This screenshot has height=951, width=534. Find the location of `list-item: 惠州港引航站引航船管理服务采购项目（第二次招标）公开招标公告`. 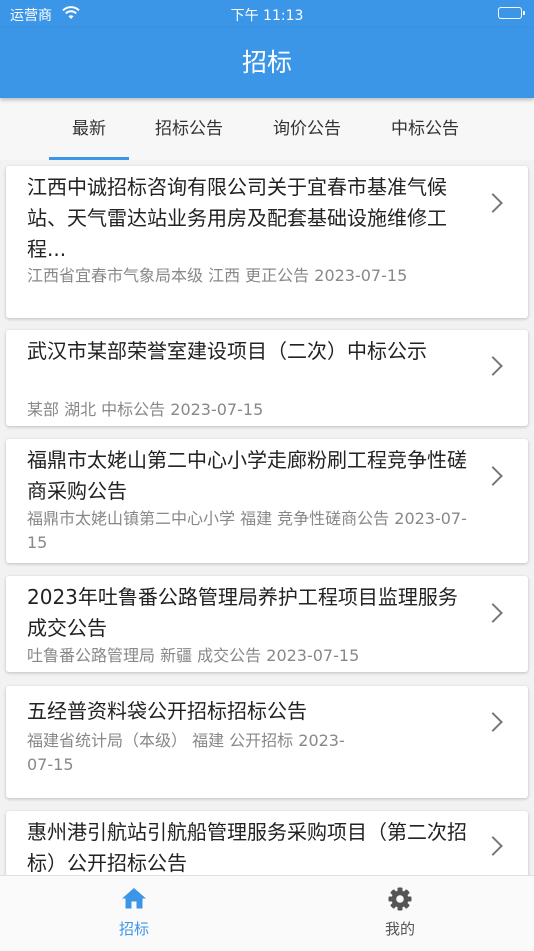

list-item: 惠州港引航站引航船管理服务采购项目（第二次招标）公开招标公告 is located at coordinates (267, 843).